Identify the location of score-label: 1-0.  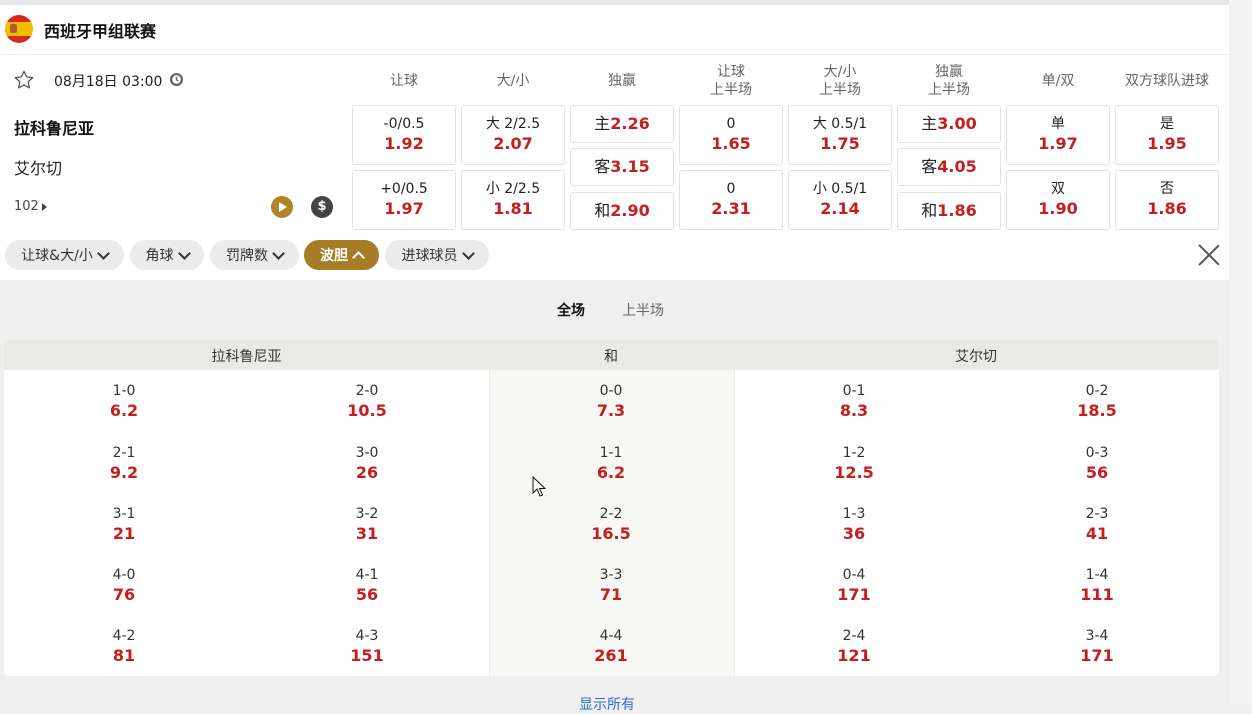
(124, 391).